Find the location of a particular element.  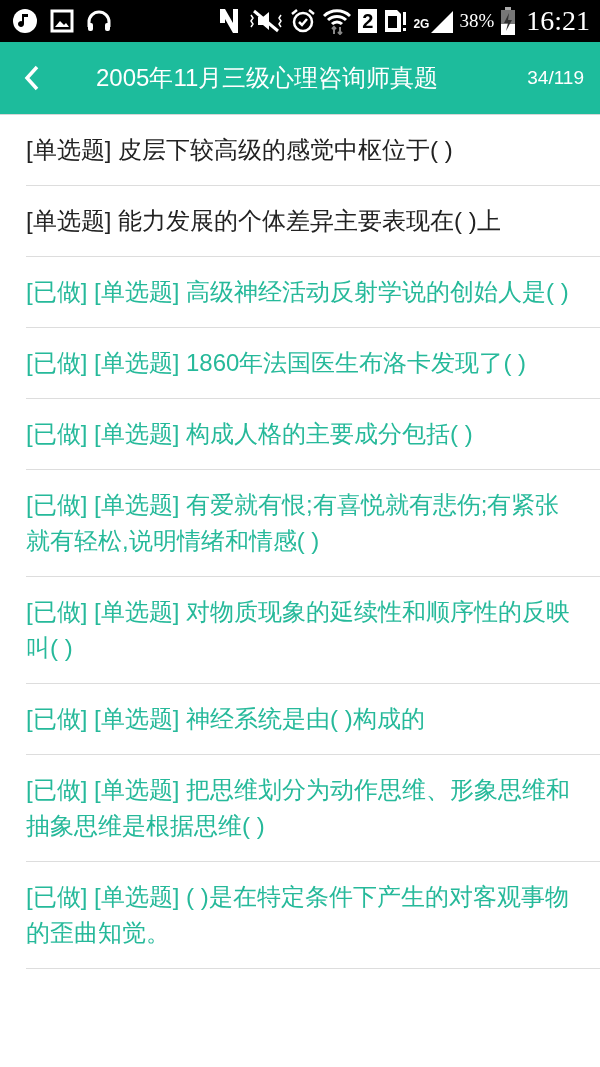

network-type: 2G is located at coordinates (421, 24).